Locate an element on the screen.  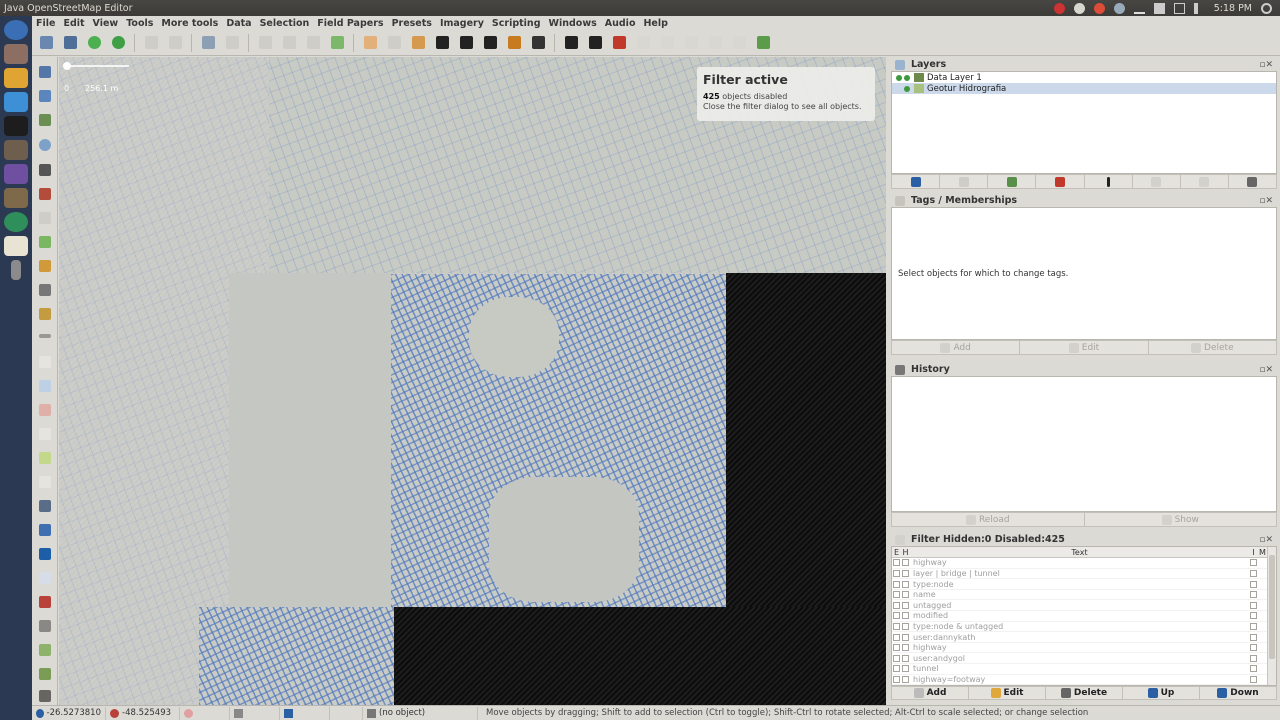
col-mode: M is located at coordinates (1262, 553).